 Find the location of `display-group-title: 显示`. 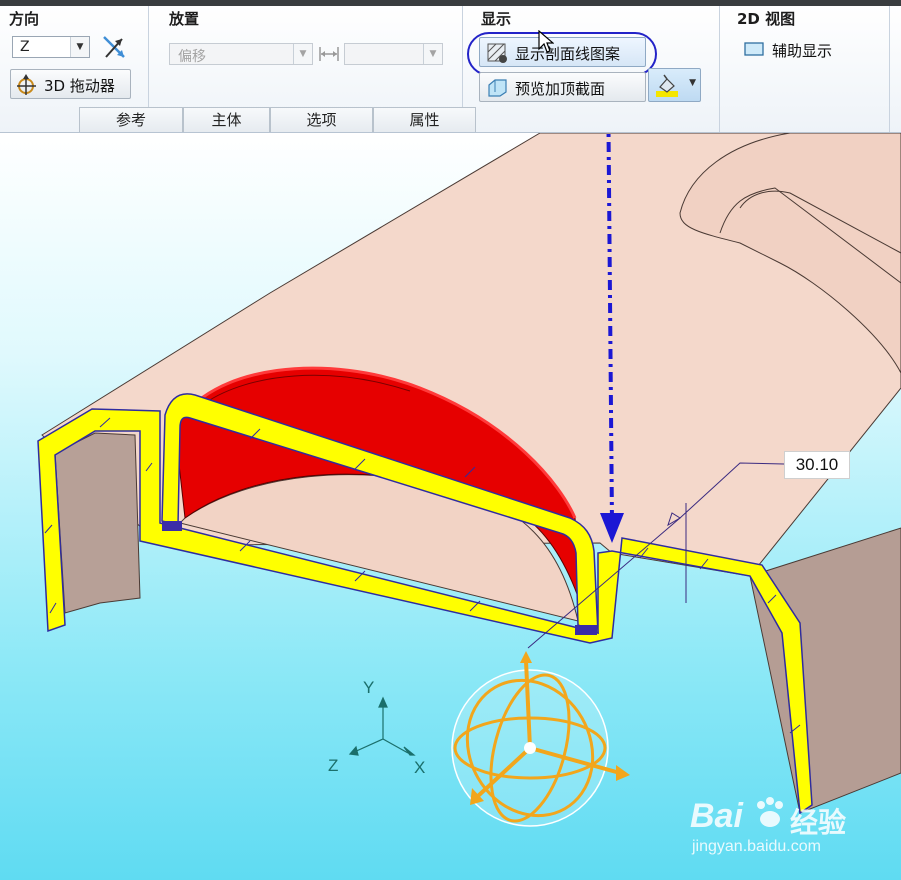

display-group-title: 显示 is located at coordinates (496, 19).